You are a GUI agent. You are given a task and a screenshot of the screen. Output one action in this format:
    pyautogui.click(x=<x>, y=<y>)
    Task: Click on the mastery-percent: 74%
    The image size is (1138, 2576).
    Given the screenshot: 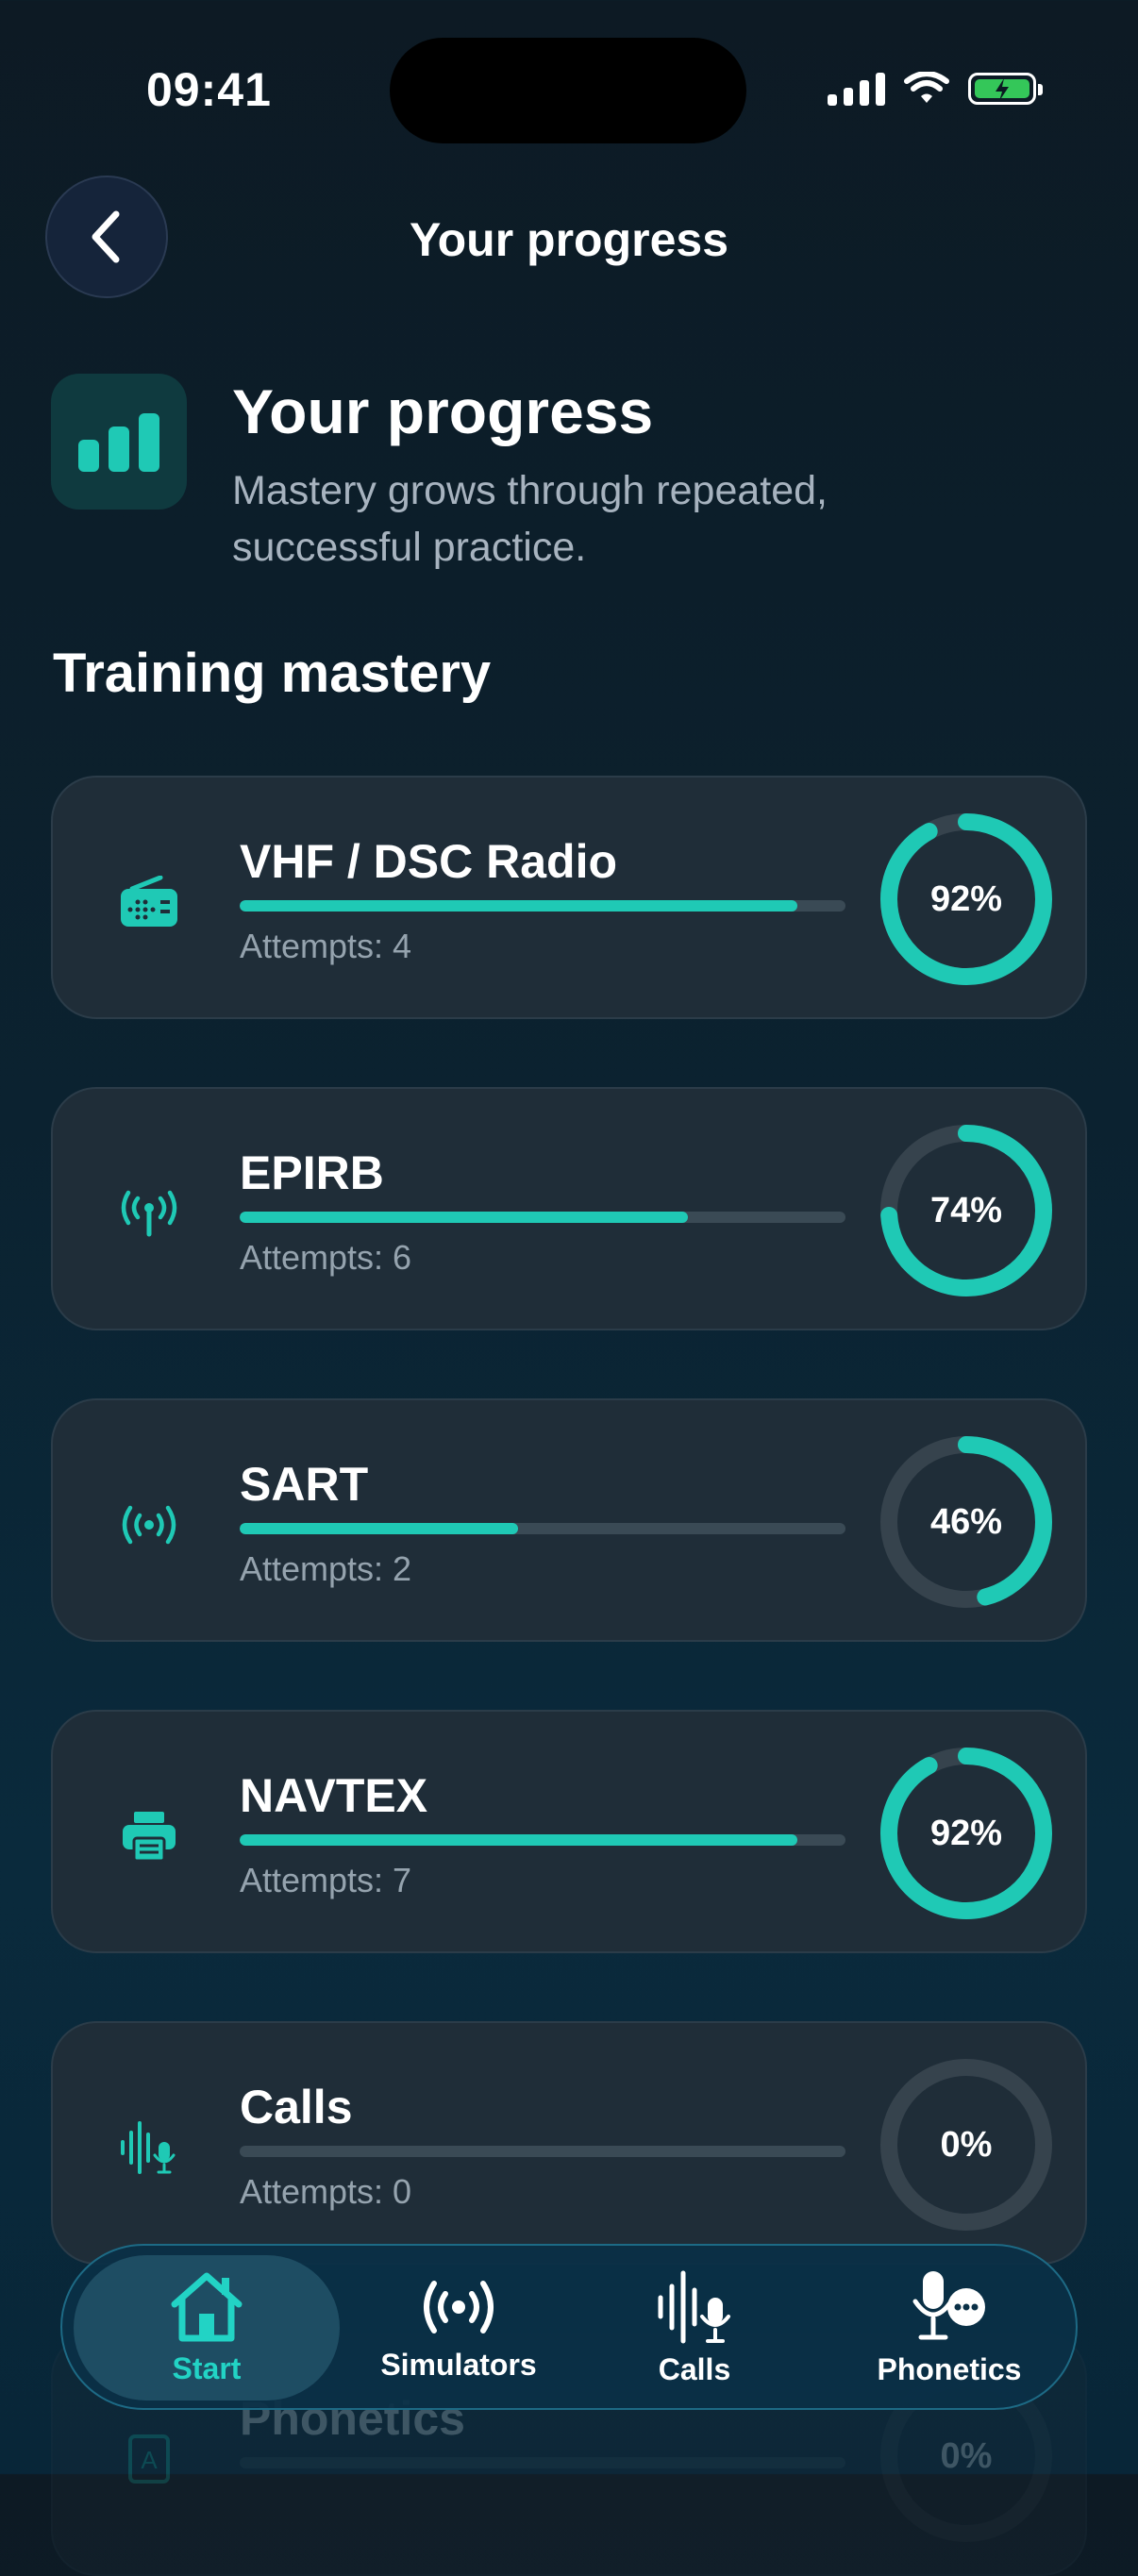 What is the action you would take?
    pyautogui.click(x=966, y=1210)
    